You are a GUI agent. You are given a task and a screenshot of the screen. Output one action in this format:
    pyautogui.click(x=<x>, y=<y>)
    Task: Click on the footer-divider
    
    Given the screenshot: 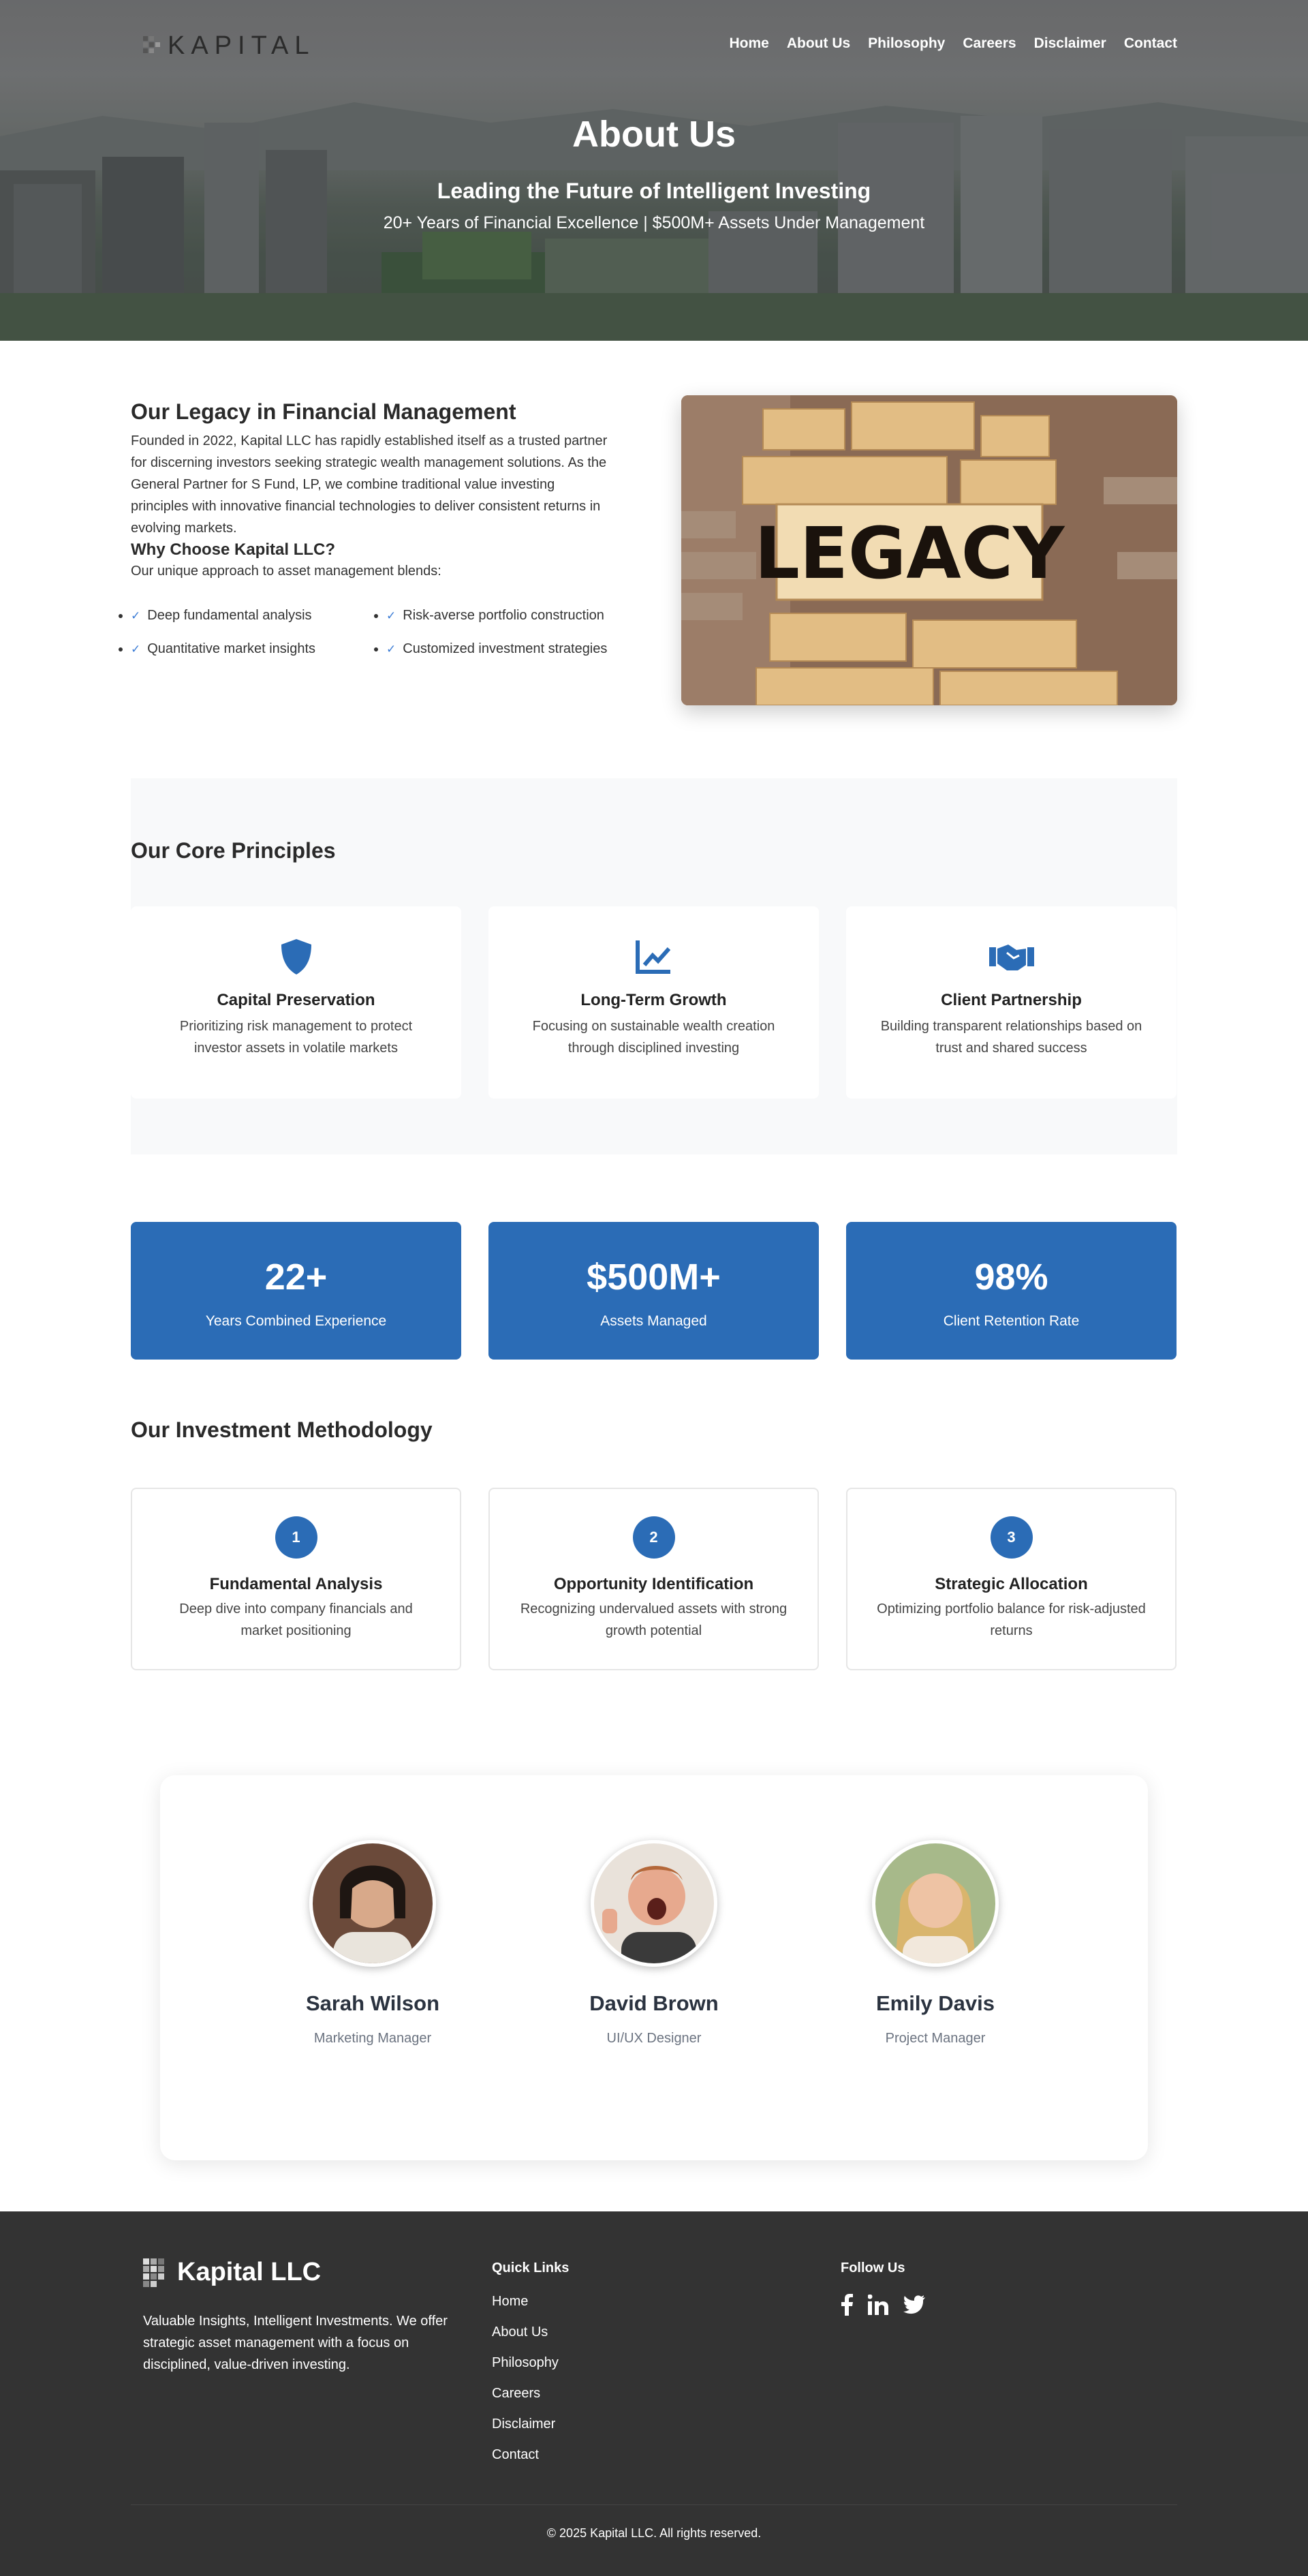 What is the action you would take?
    pyautogui.click(x=654, y=2504)
    